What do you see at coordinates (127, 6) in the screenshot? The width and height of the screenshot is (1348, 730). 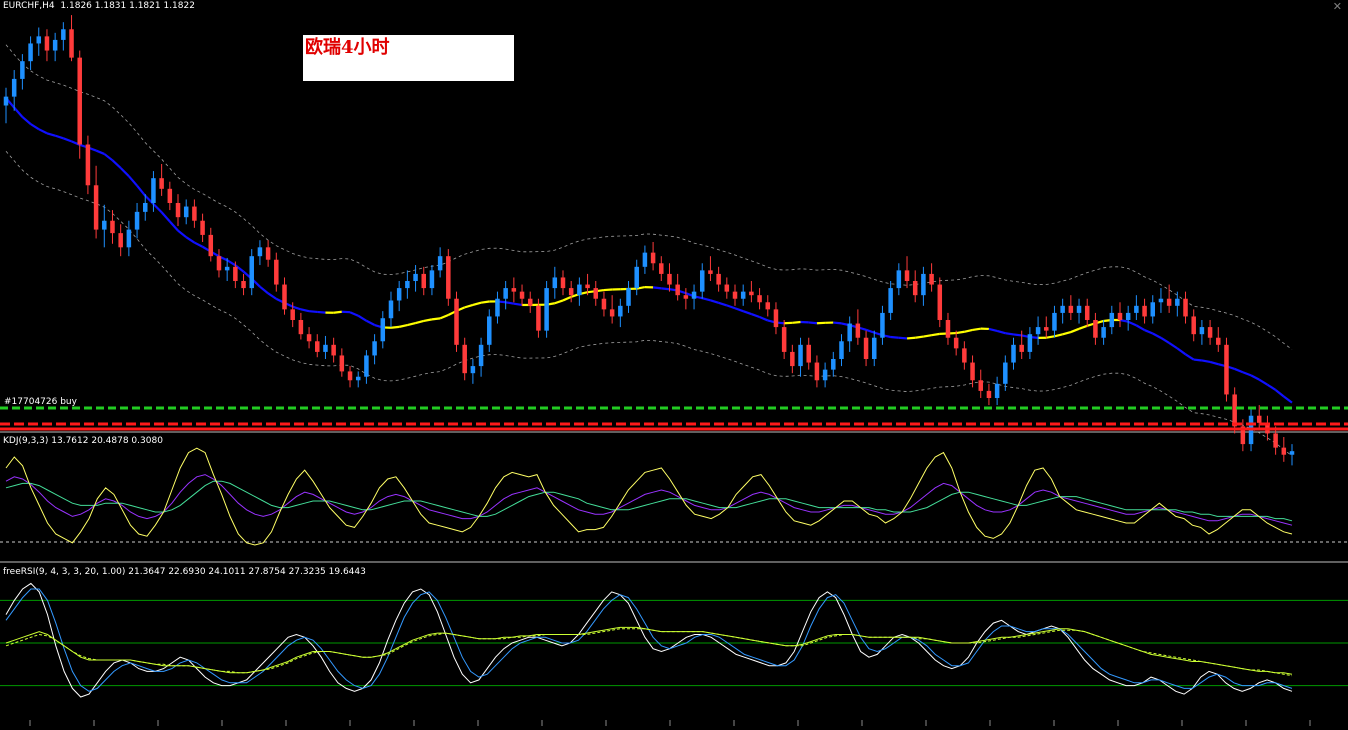 I see `ohlc-values: 1.1826 1.1831 1.1821 1.1822` at bounding box center [127, 6].